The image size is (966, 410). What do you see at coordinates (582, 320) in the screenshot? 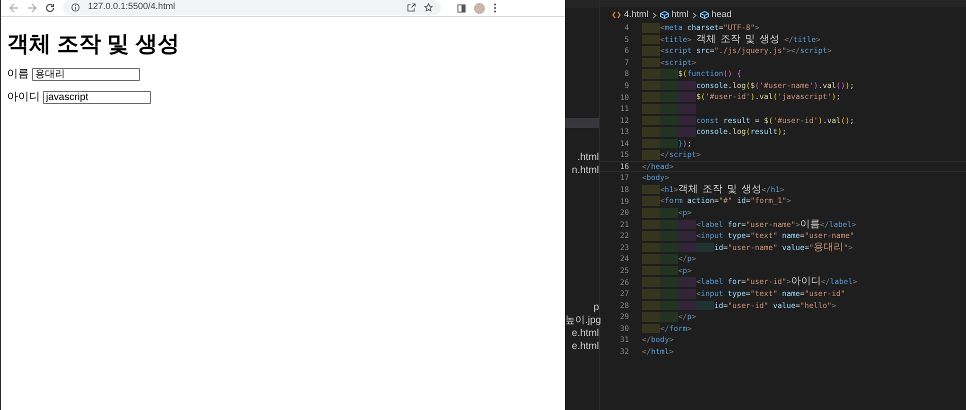
I see `explorer-file-name: 높이.jpg` at bounding box center [582, 320].